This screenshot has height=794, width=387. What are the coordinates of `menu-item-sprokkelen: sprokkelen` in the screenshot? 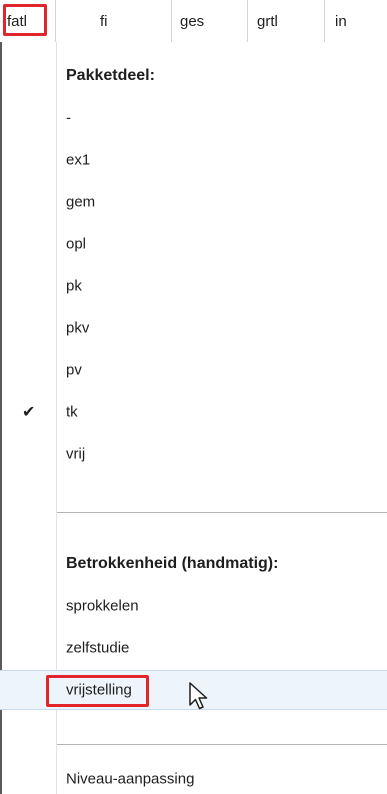 It's located at (193, 606).